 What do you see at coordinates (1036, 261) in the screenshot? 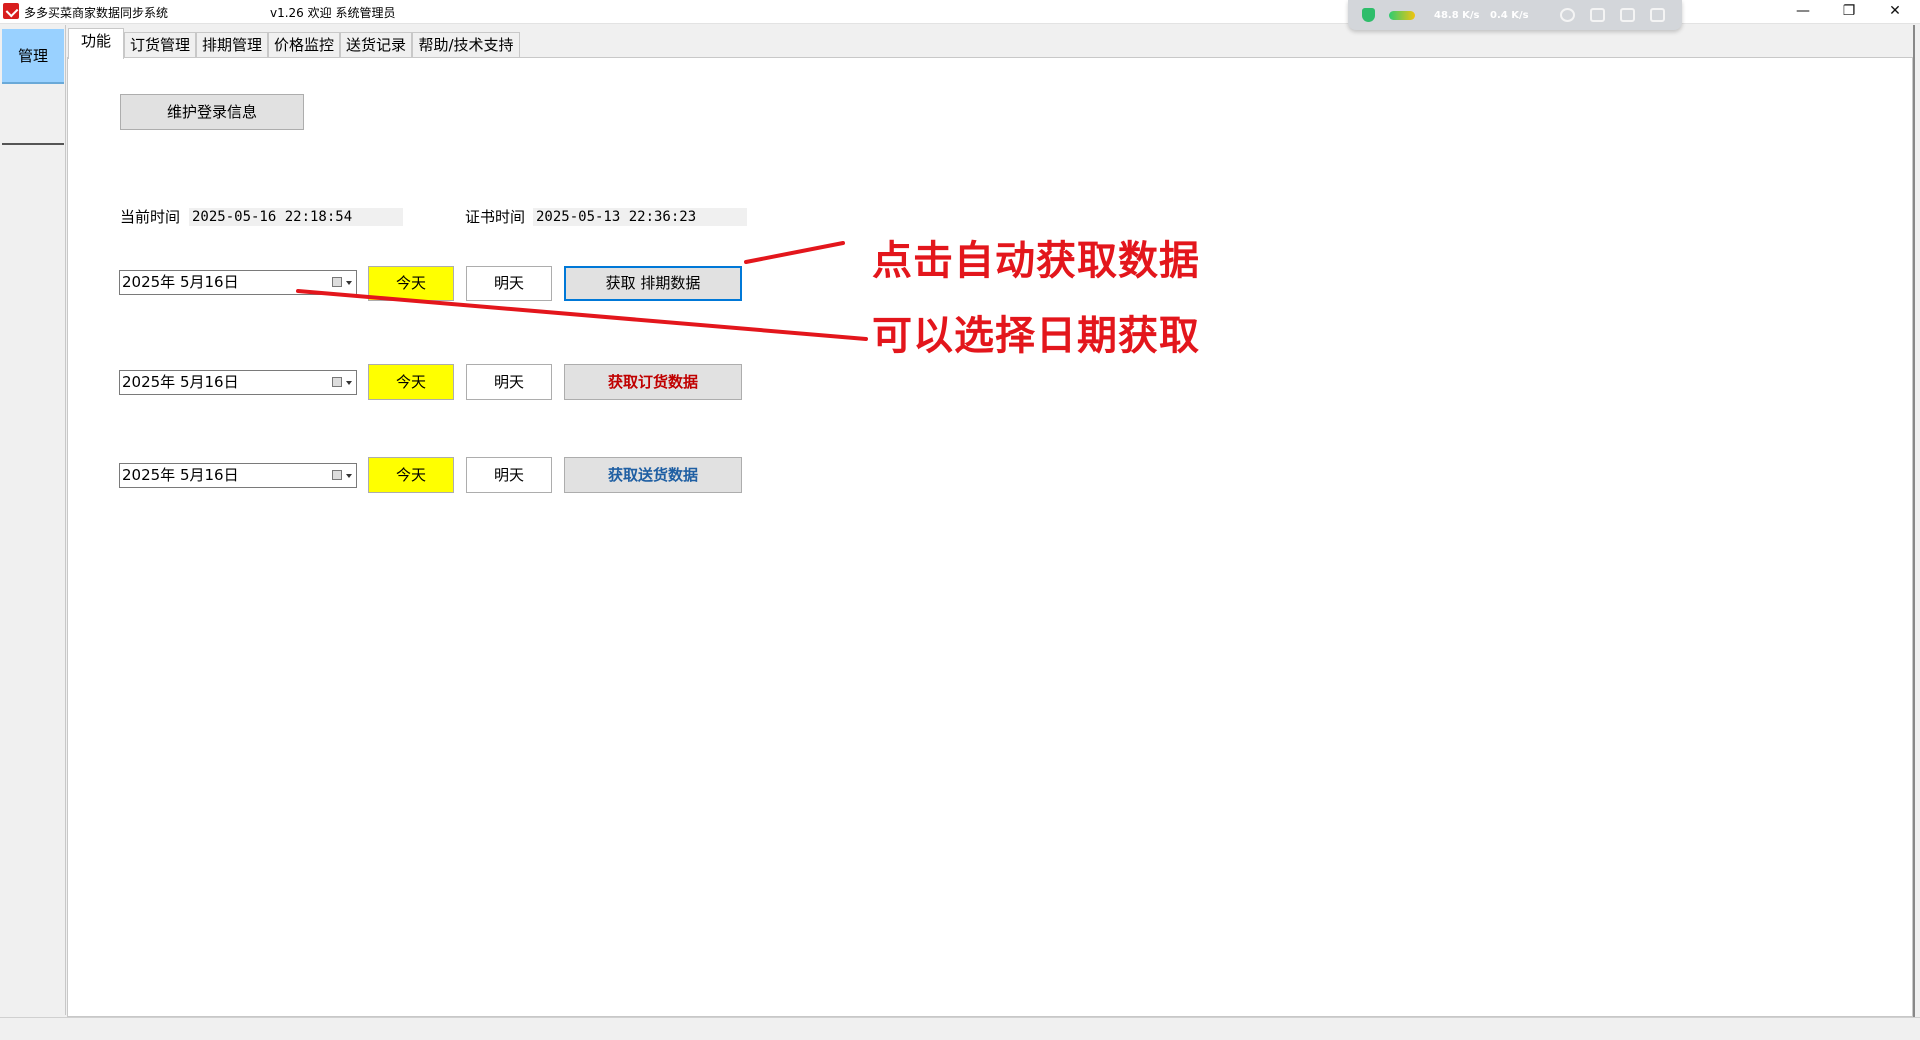
I see `annotation-auto-fetch: 点击自动获取数据` at bounding box center [1036, 261].